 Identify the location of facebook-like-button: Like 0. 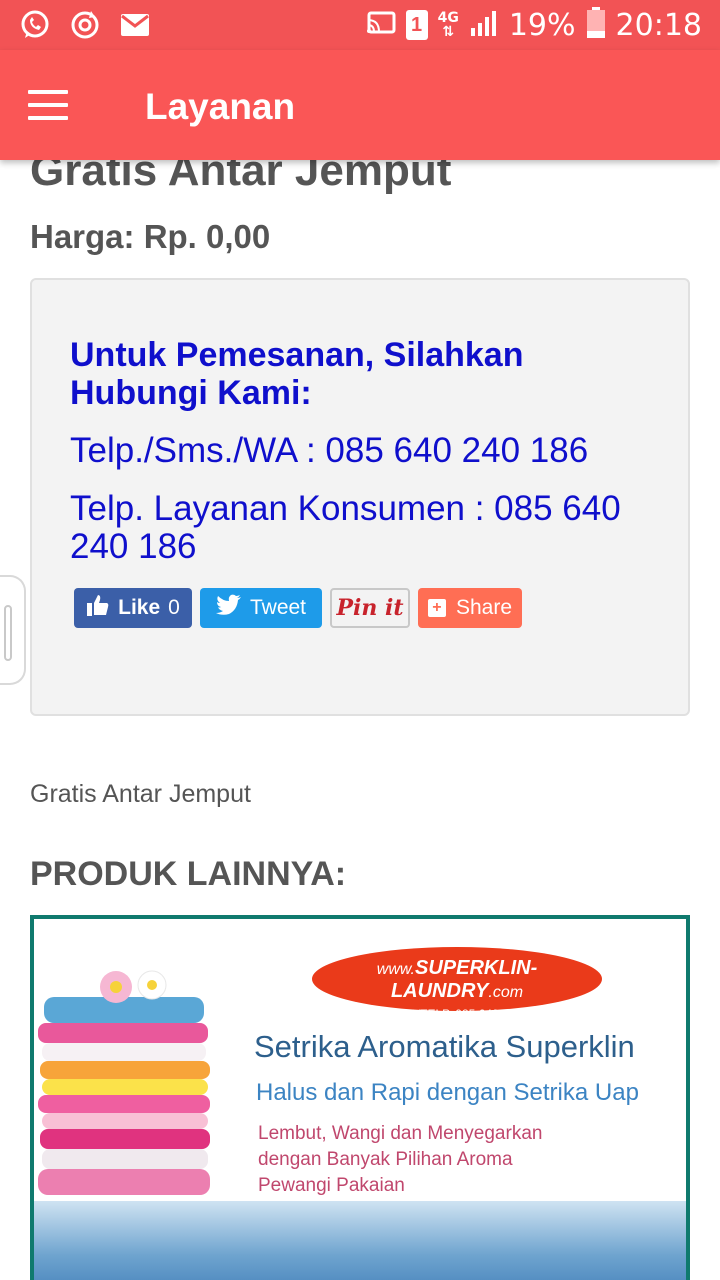
(133, 608).